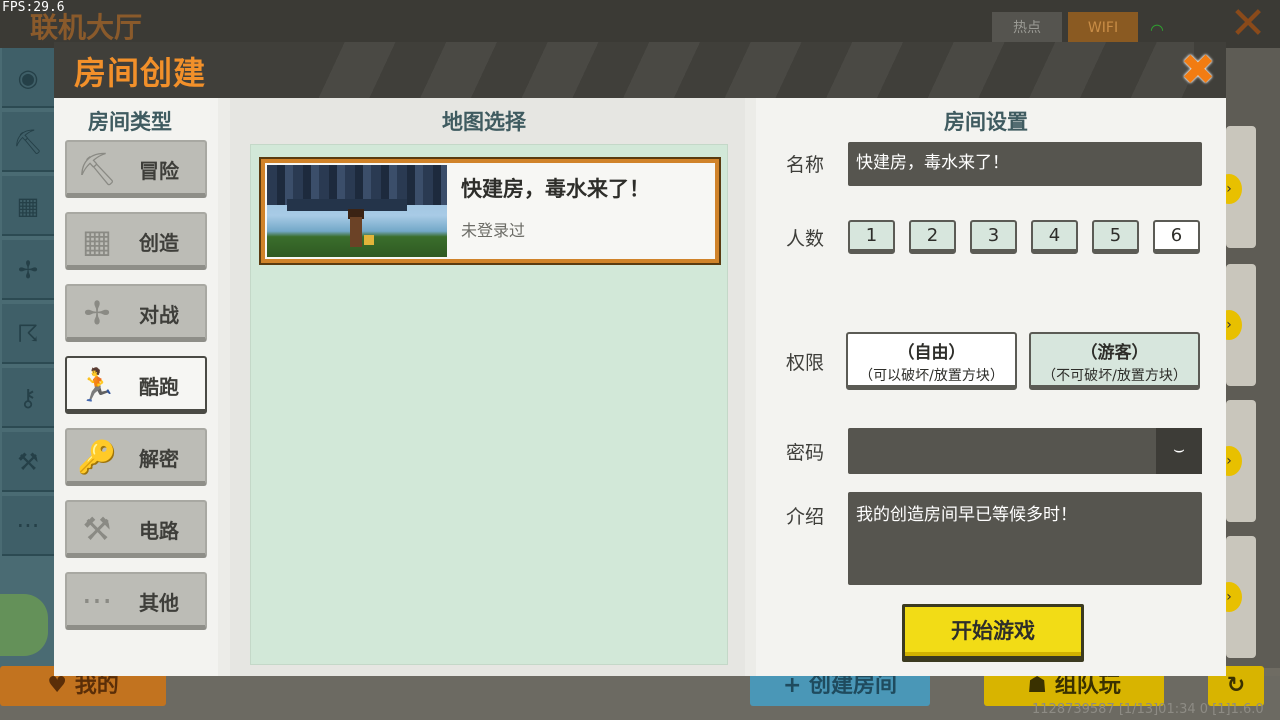  I want to click on permission-guest-title: （游客）, so click(1114, 353).